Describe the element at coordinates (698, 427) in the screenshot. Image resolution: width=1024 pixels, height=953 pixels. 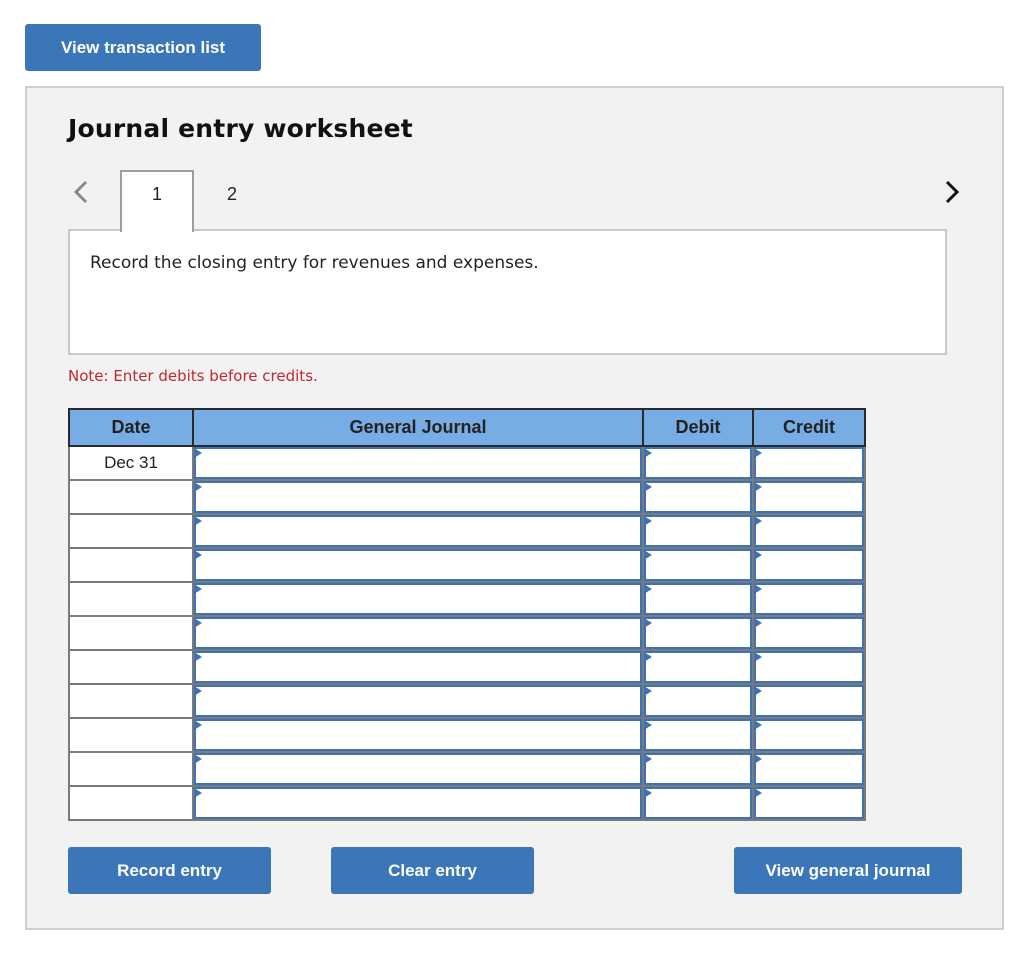
I see `column-header-debit: Debit` at that location.